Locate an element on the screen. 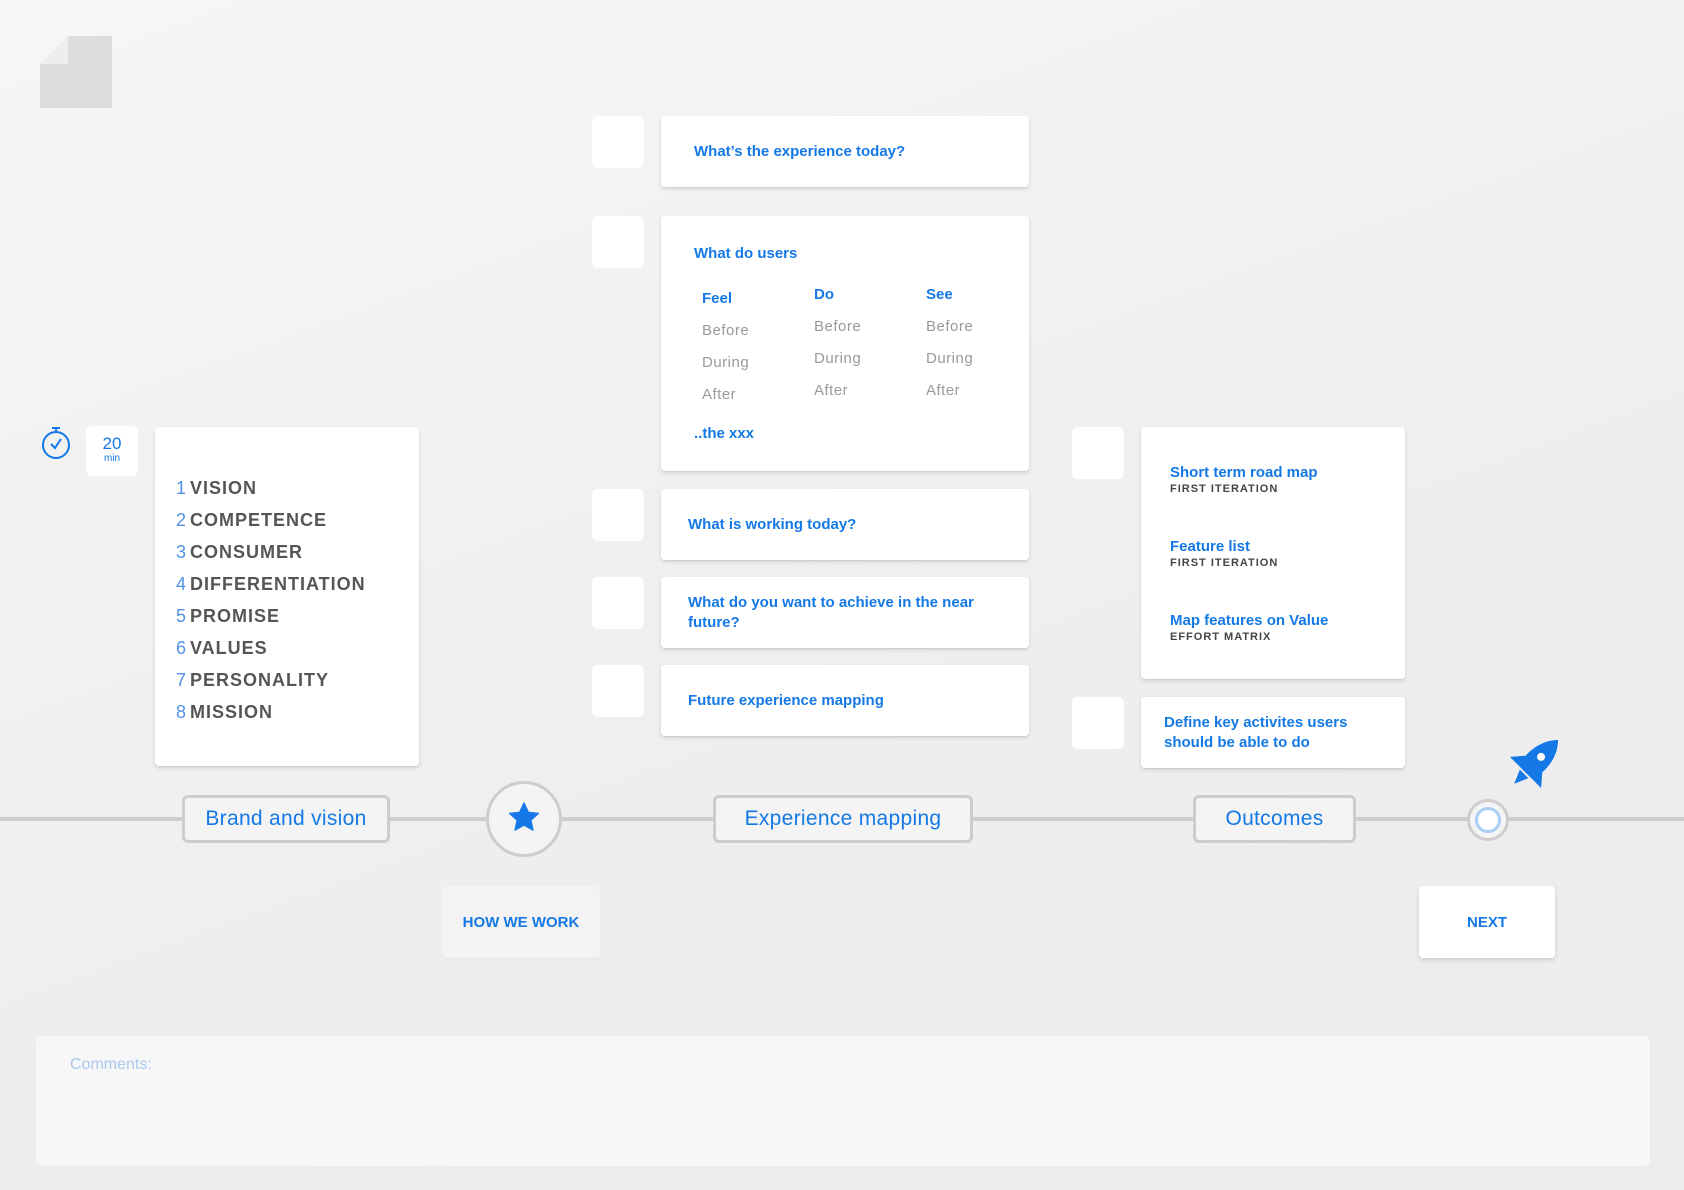  outcomes-pill: Outcomes is located at coordinates (1274, 819).